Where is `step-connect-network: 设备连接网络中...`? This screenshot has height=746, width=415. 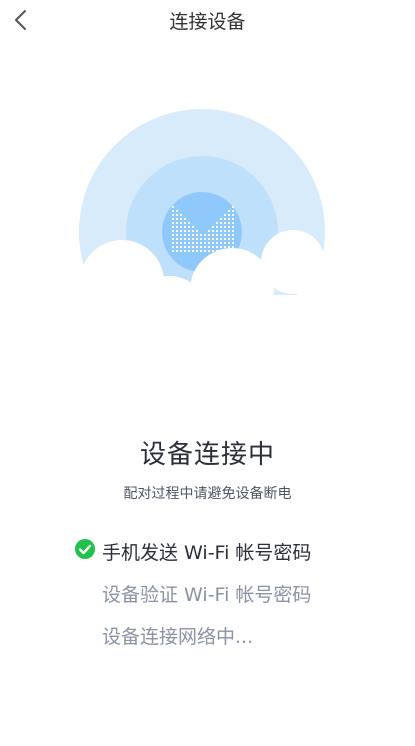 step-connect-network: 设备连接网络中... is located at coordinates (178, 637).